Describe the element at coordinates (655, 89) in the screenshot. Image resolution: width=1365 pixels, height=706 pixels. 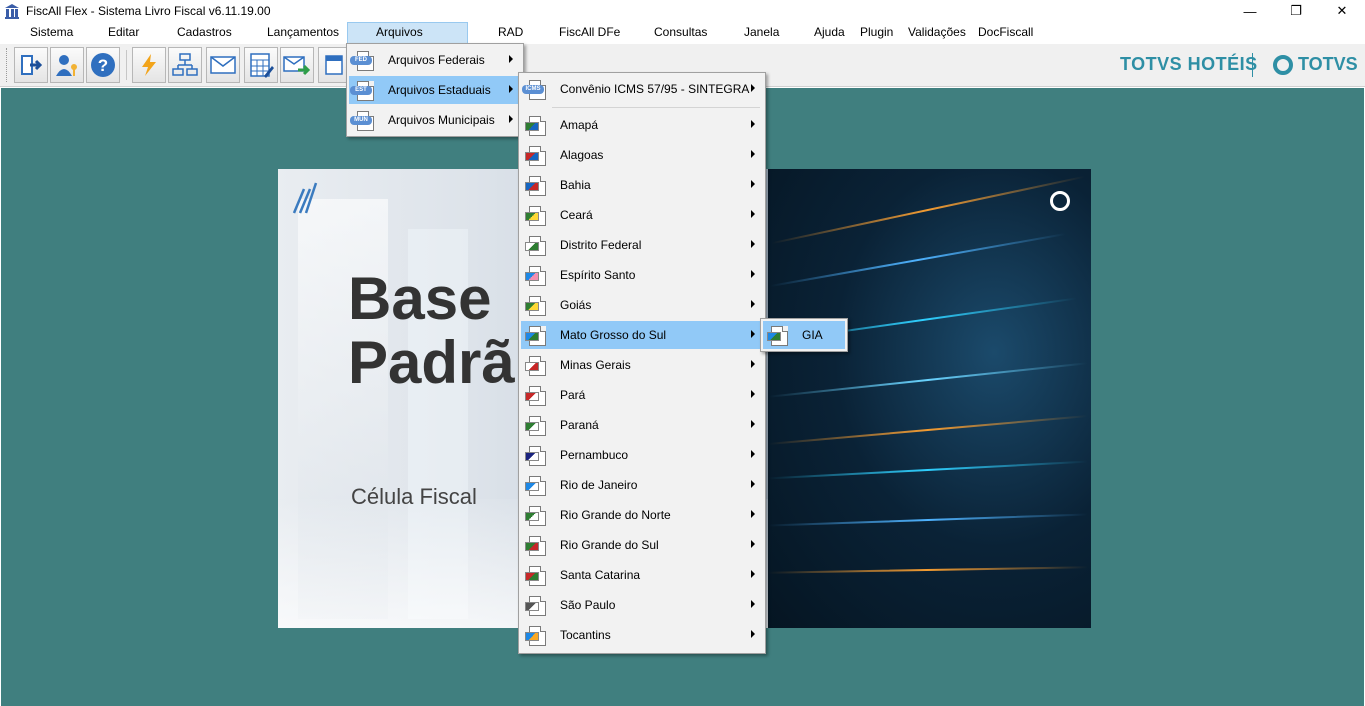
I see `menu-item-label: Convênio ICMS 57/95 - SINTEGRA` at that location.